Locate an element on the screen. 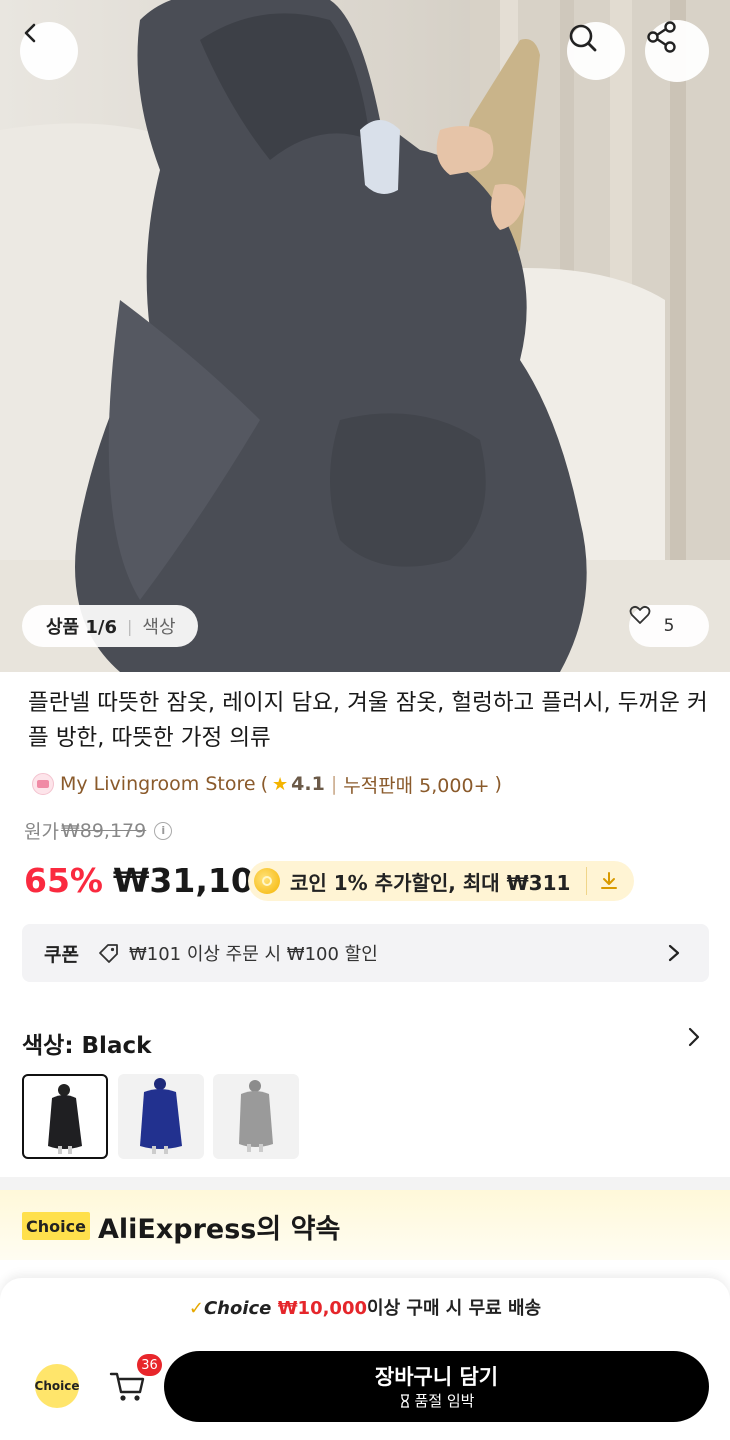 This screenshot has height=1440, width=730. store-rating: 4.1 is located at coordinates (308, 784).